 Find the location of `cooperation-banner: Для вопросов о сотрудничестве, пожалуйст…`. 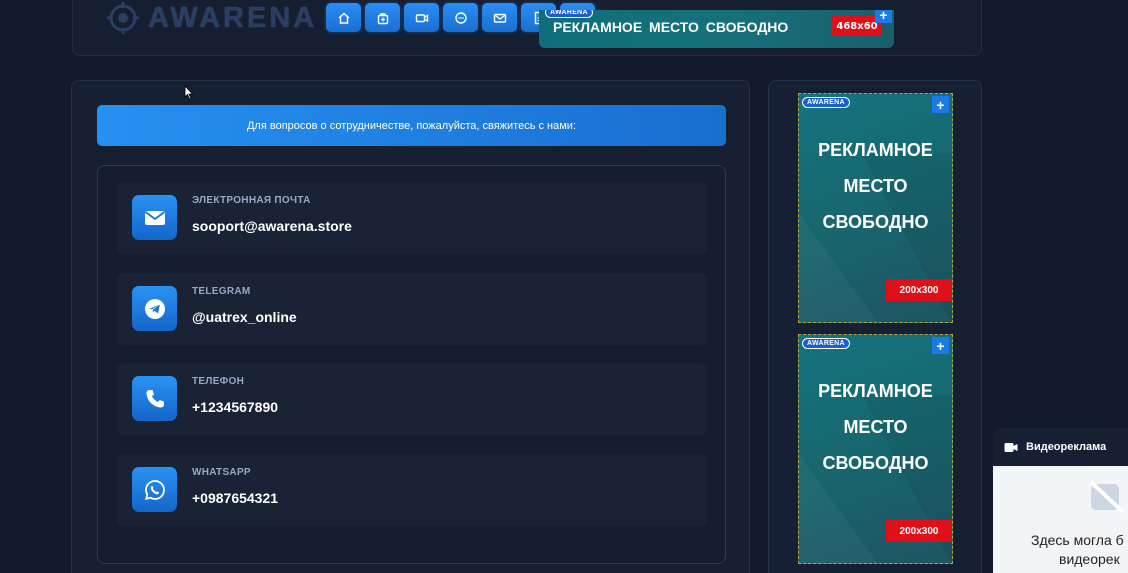

cooperation-banner: Для вопросов о сотрудничестве, пожалуйст… is located at coordinates (411, 125).